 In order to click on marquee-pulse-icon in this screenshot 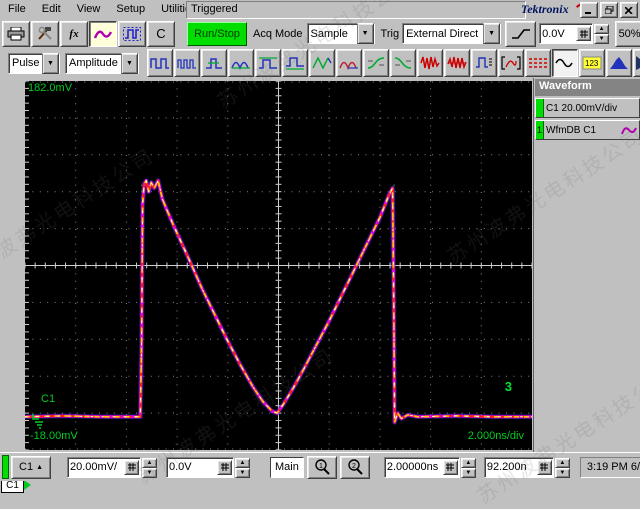, I will do `click(132, 33)`.